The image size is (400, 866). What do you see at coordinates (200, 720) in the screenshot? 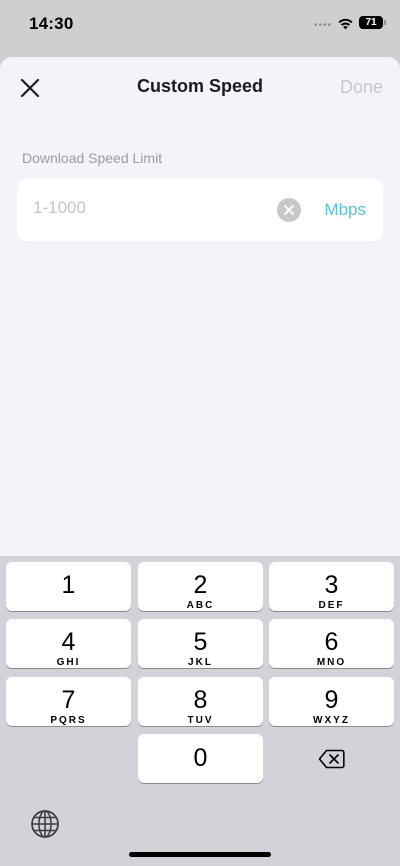
I see `key-letters: TUV` at bounding box center [200, 720].